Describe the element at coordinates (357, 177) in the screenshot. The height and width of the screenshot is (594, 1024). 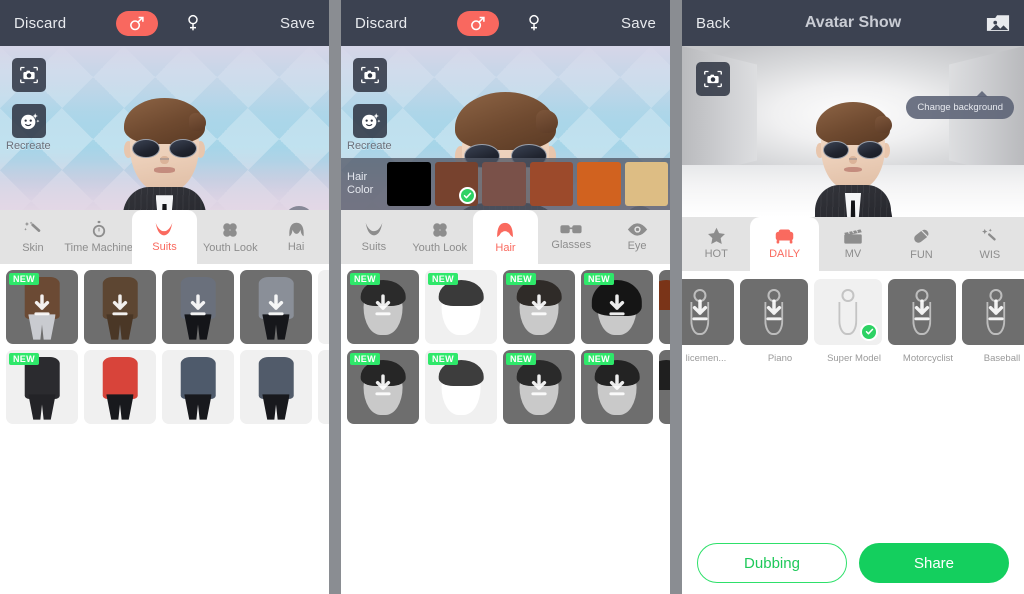
I see `hair-color-label-line1: Hair` at that location.